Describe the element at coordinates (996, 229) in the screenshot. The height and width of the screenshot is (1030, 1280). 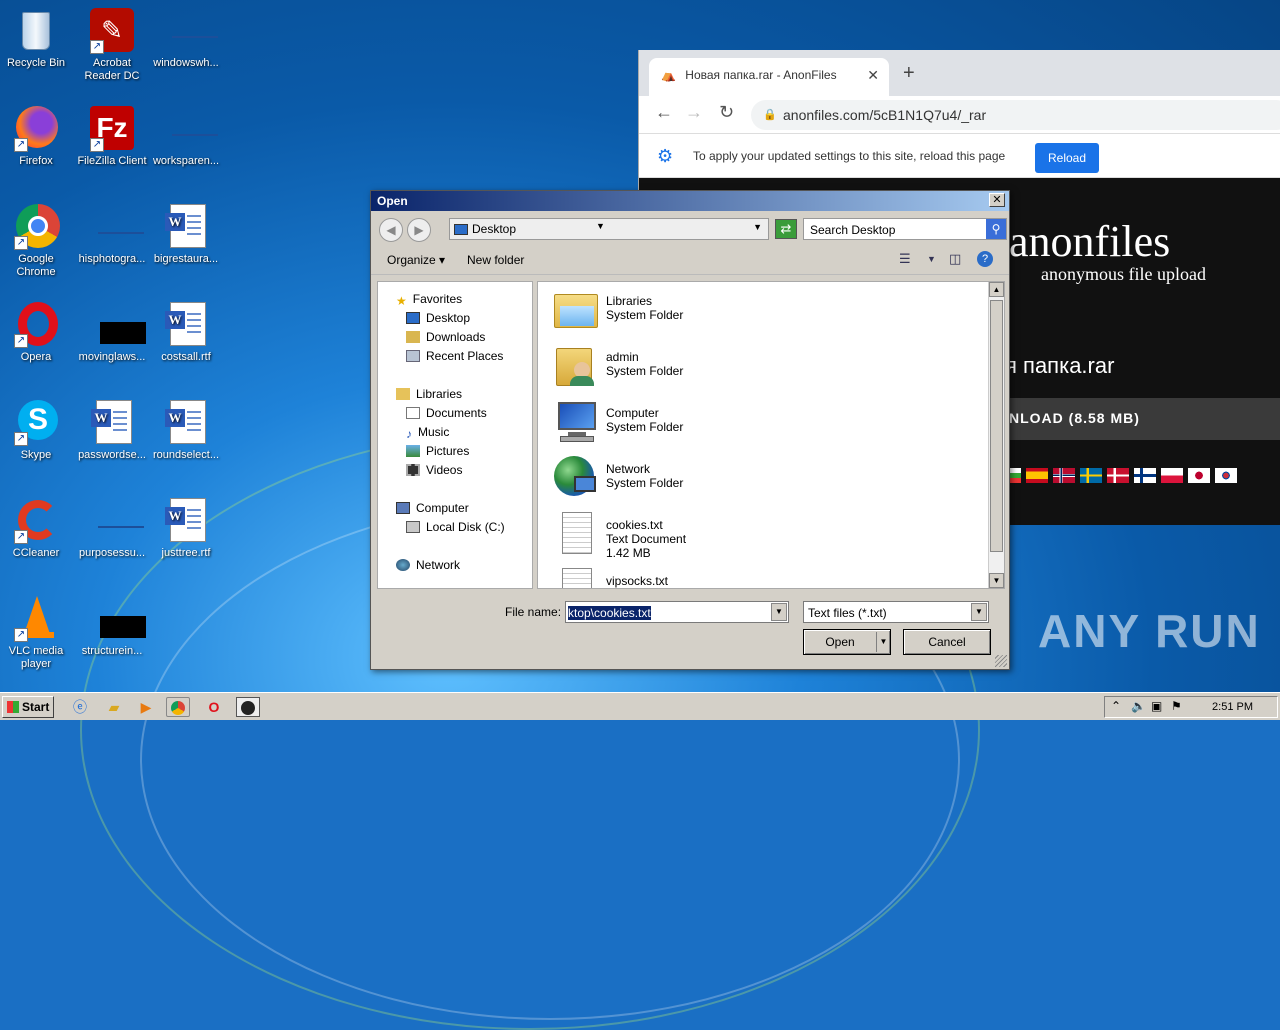
I see `search-icon: ⚲` at that location.